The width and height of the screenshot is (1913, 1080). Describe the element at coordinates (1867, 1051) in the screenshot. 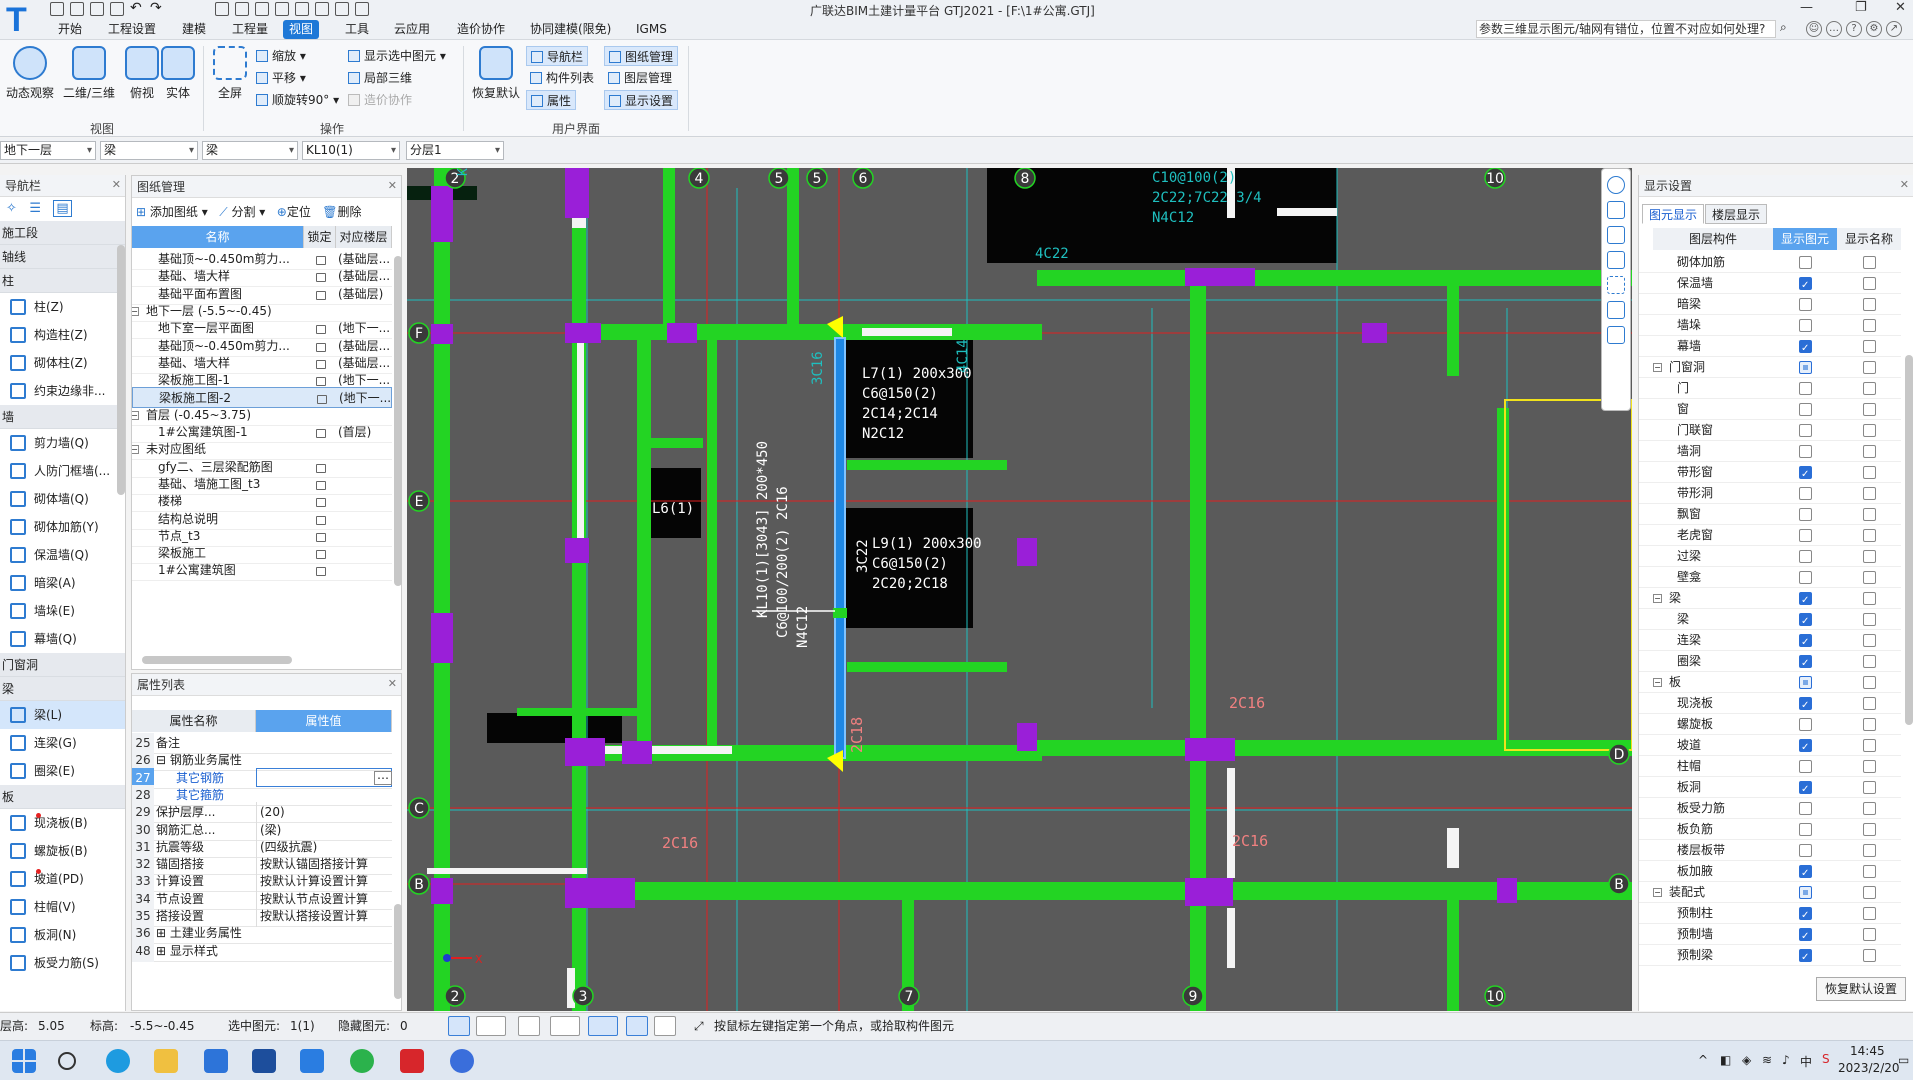

I see `clock-time: 14:45` at that location.